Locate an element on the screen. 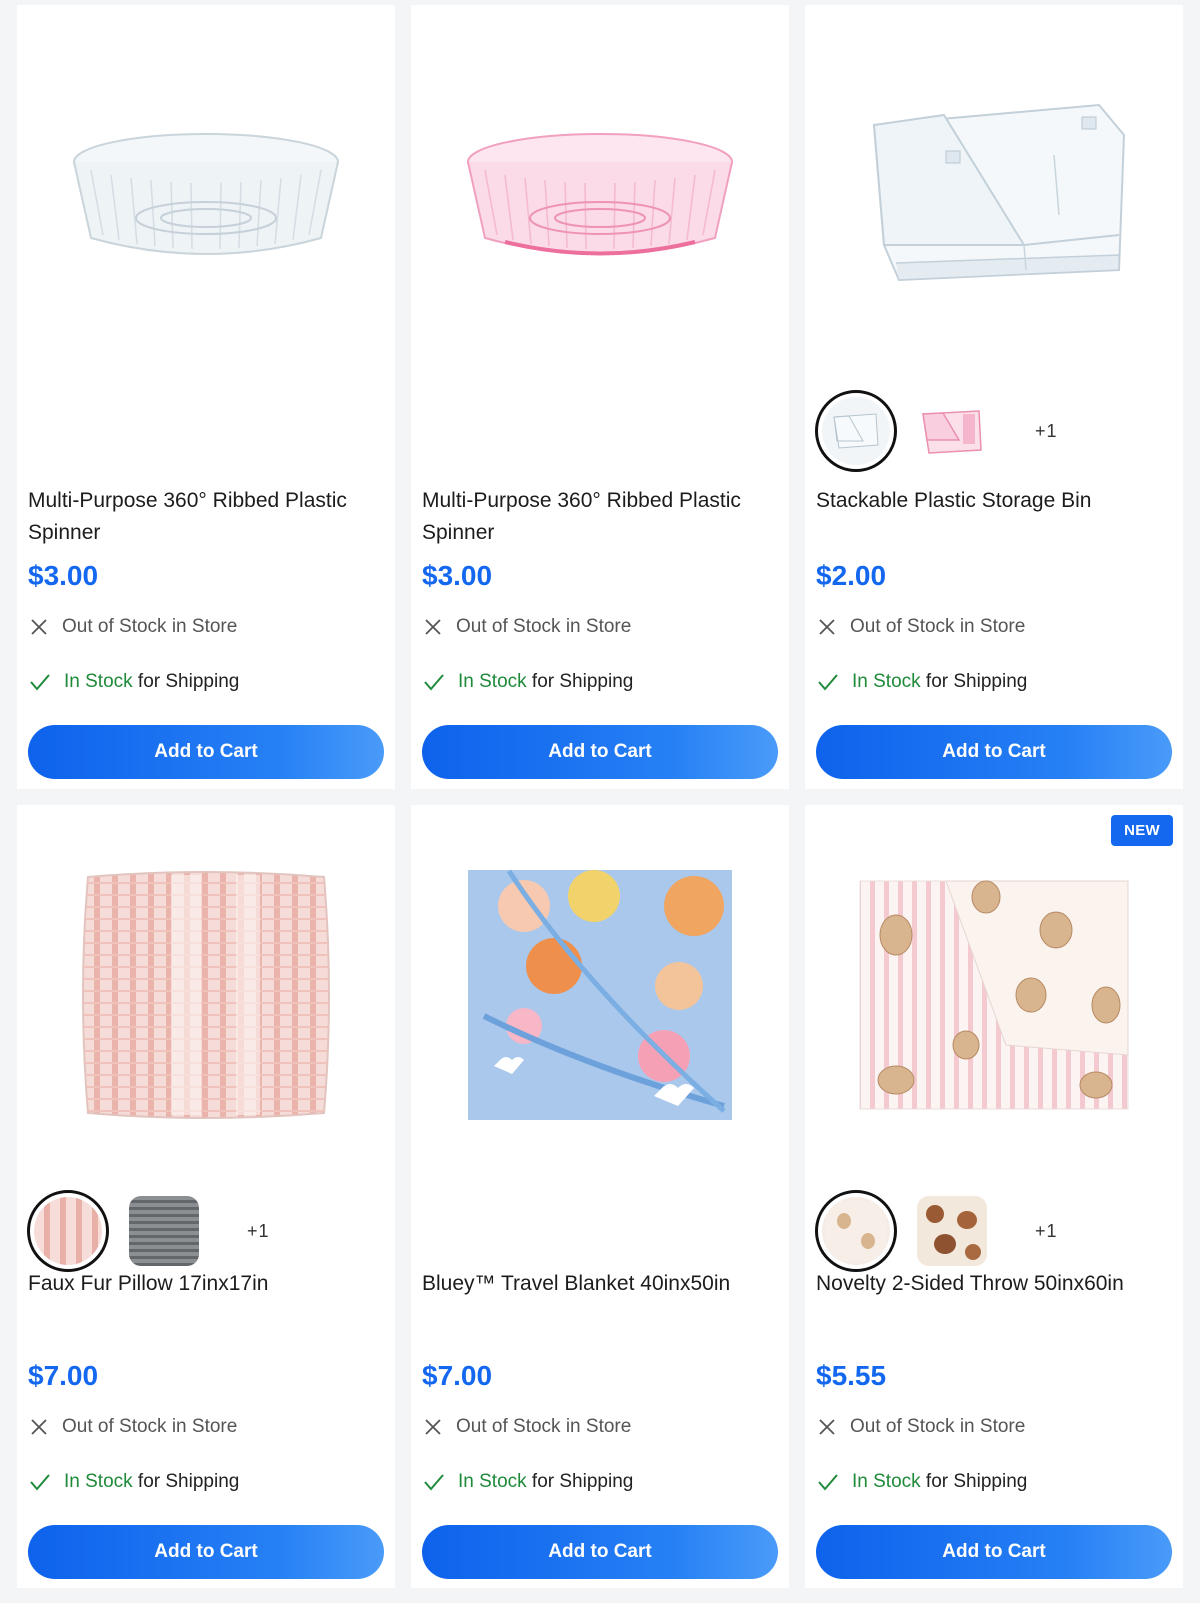 Image resolution: width=1200 pixels, height=1603 pixels. bunny-brown-icon is located at coordinates (952, 1231).